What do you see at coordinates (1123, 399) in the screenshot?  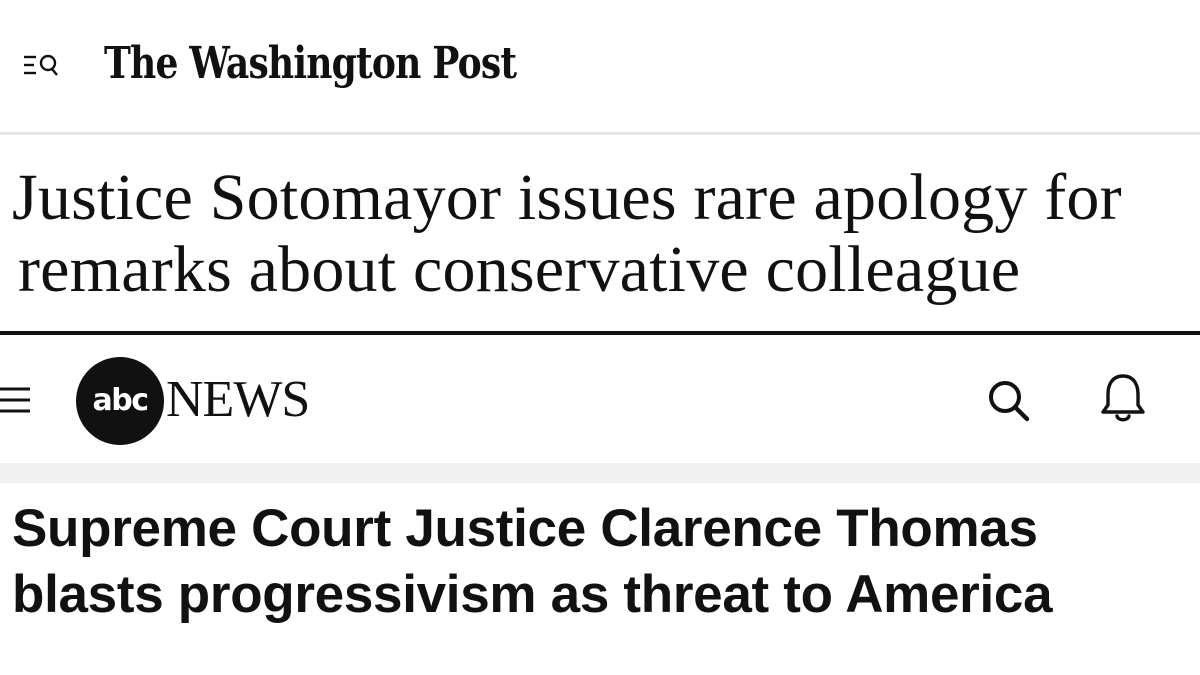 I see `bell-icon` at bounding box center [1123, 399].